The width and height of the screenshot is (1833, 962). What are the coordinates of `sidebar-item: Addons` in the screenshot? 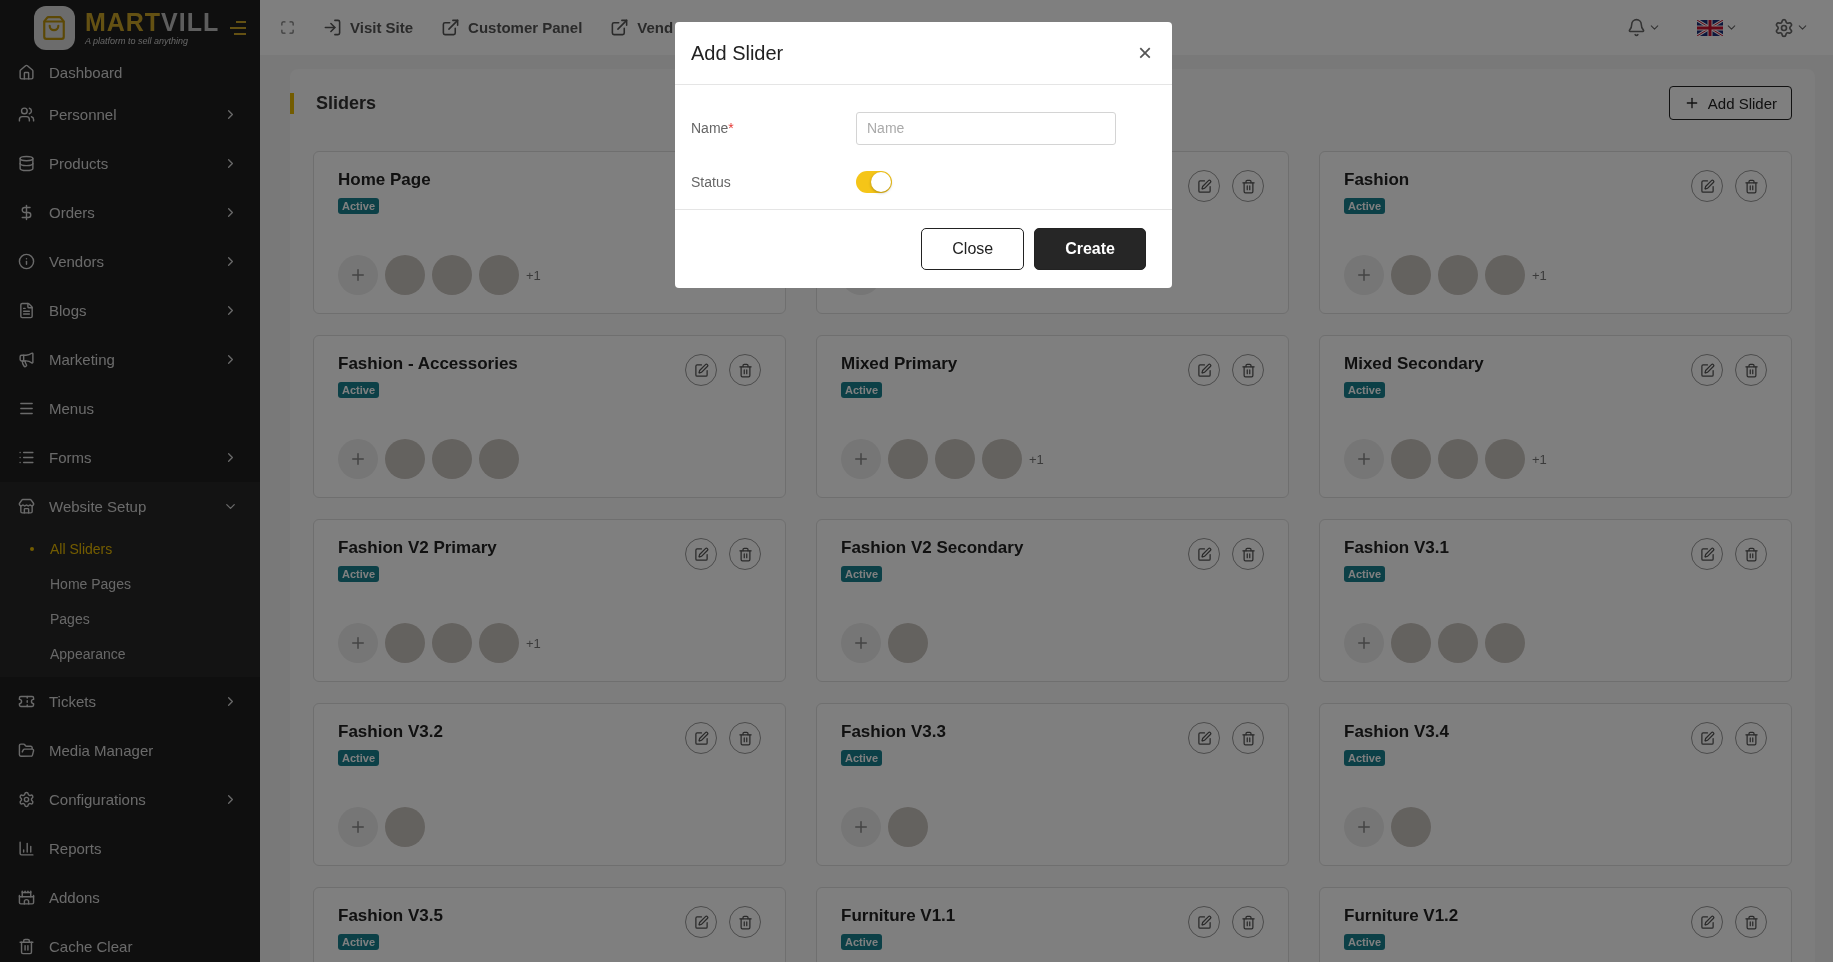 It's located at (130, 897).